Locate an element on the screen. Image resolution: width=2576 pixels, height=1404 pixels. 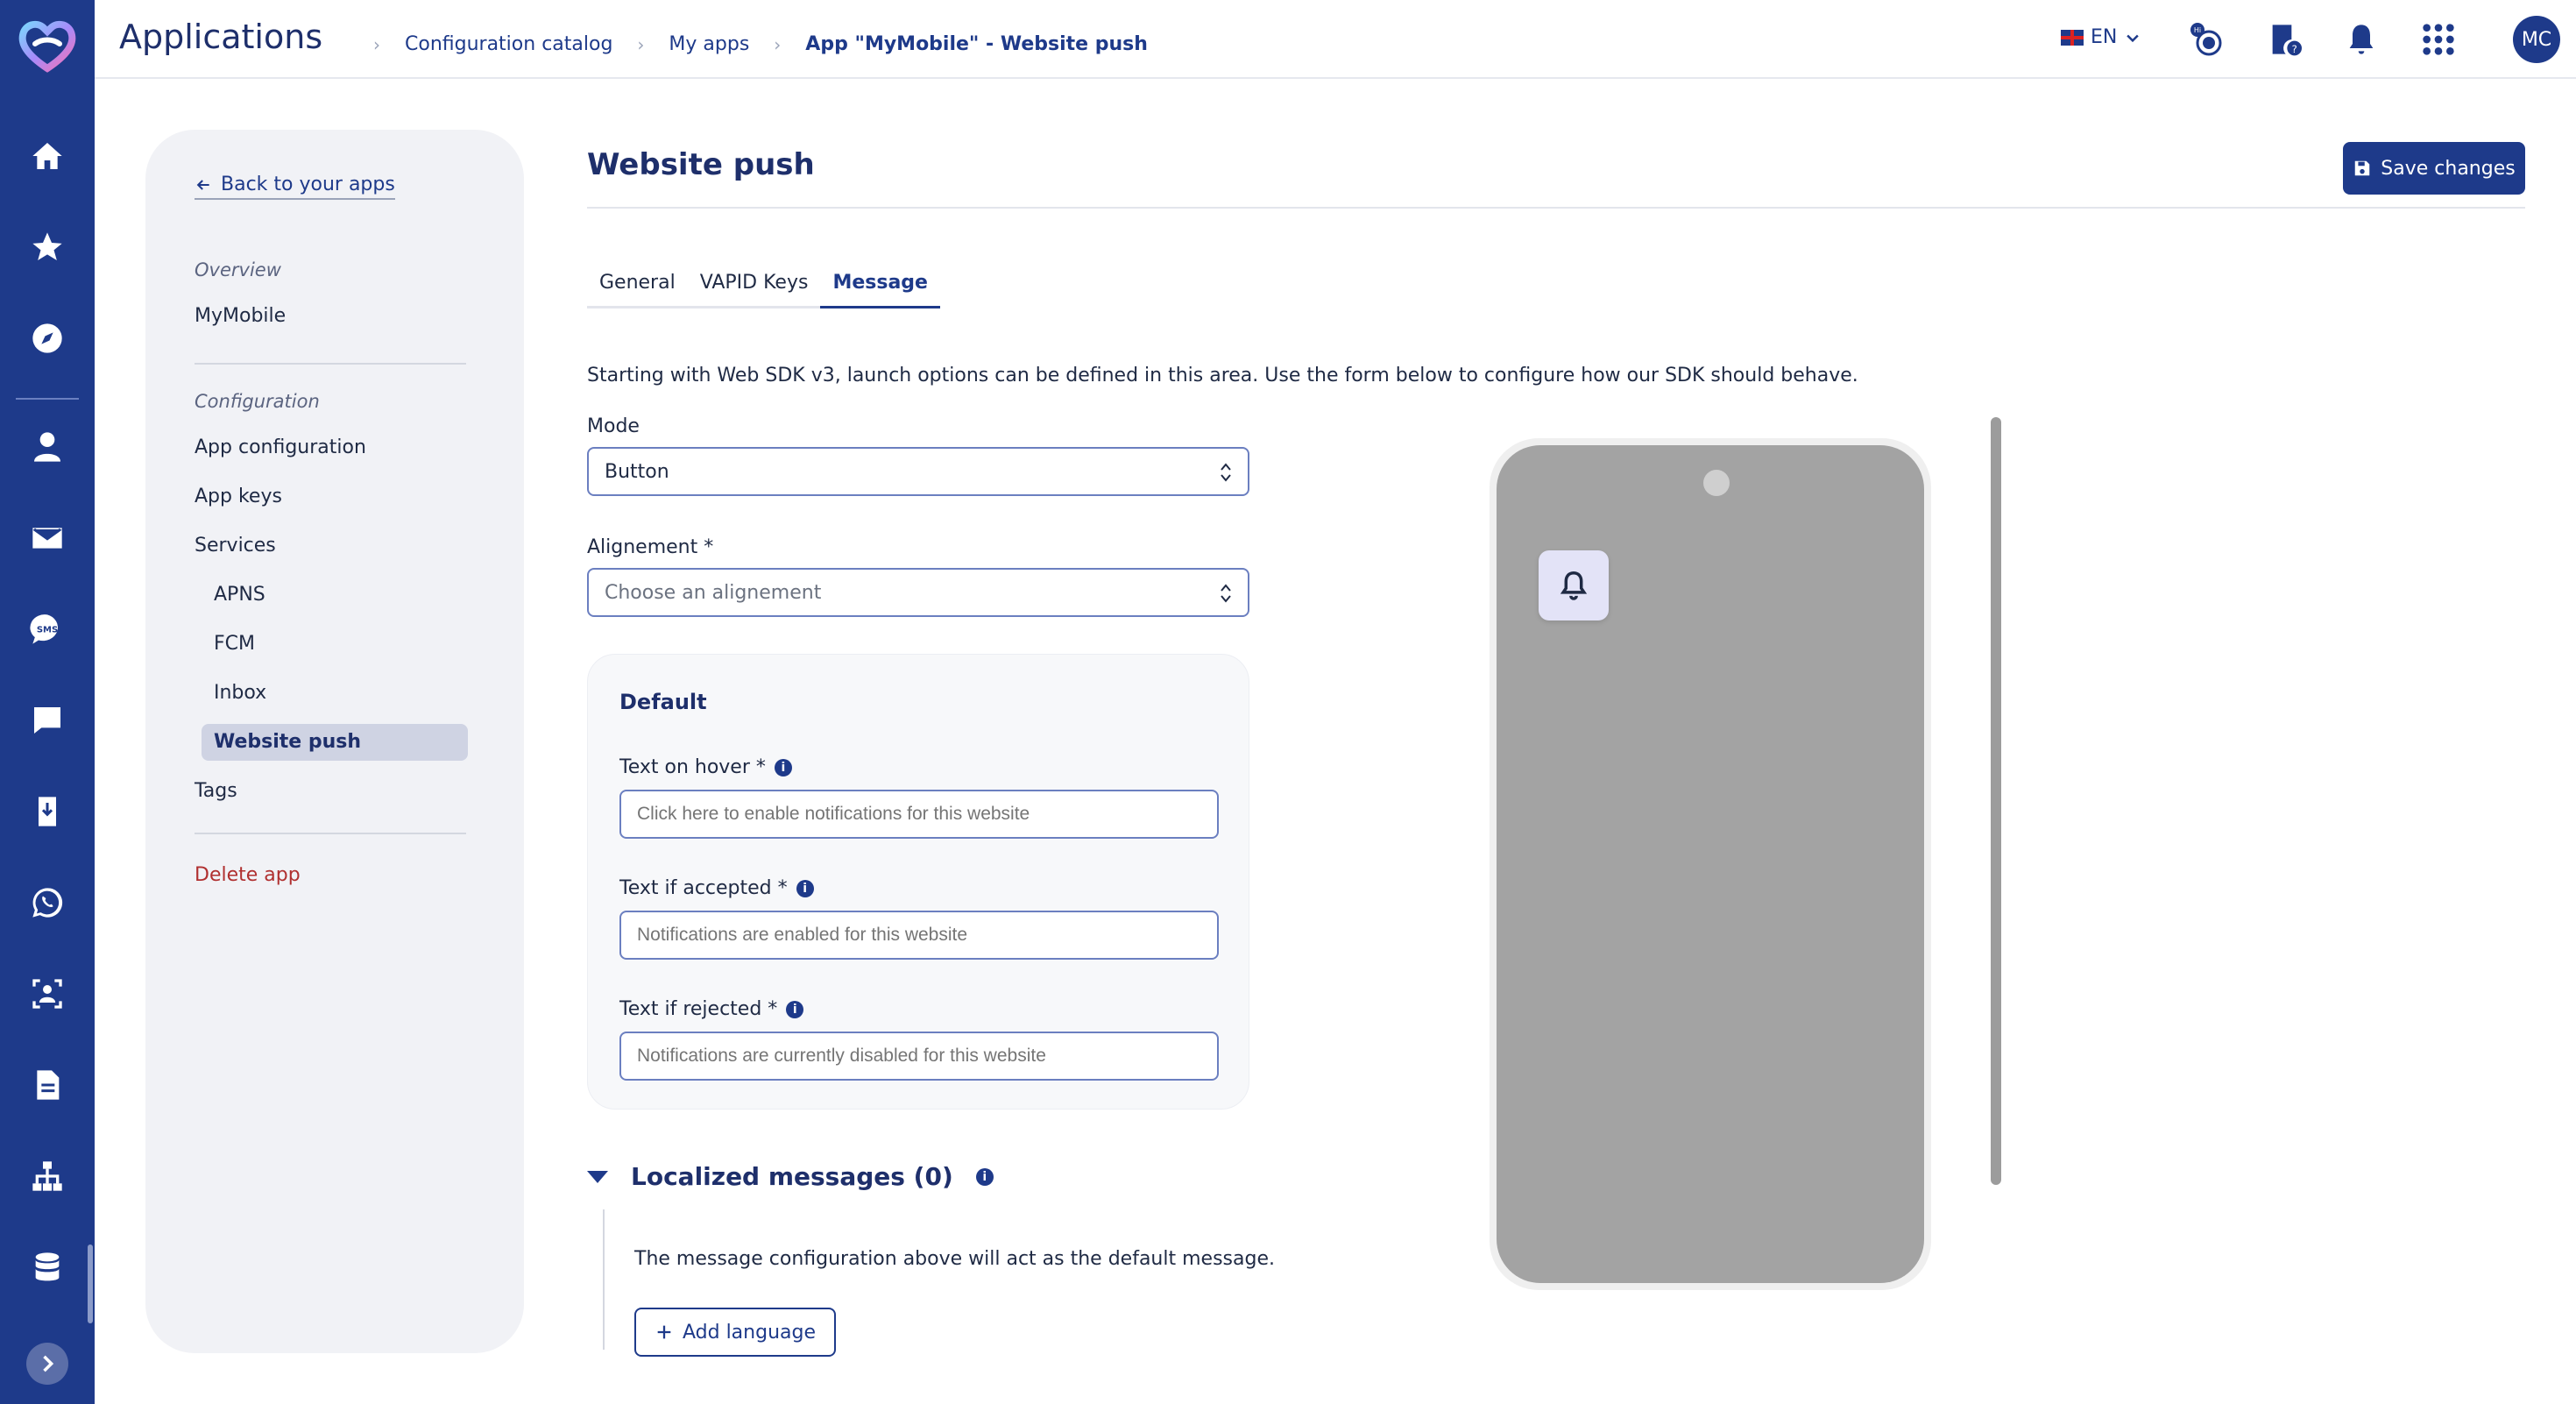
help-center-button: ? is located at coordinates (2284, 39).